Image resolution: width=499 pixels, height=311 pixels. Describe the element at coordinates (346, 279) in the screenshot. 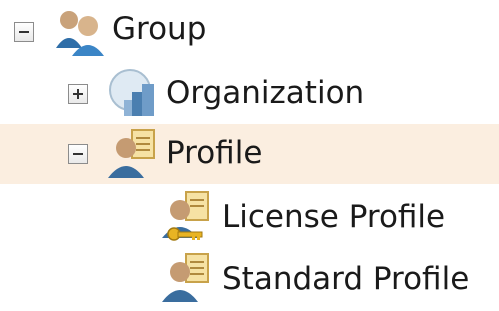

I see `tree-node-label: Standard Profile` at that location.